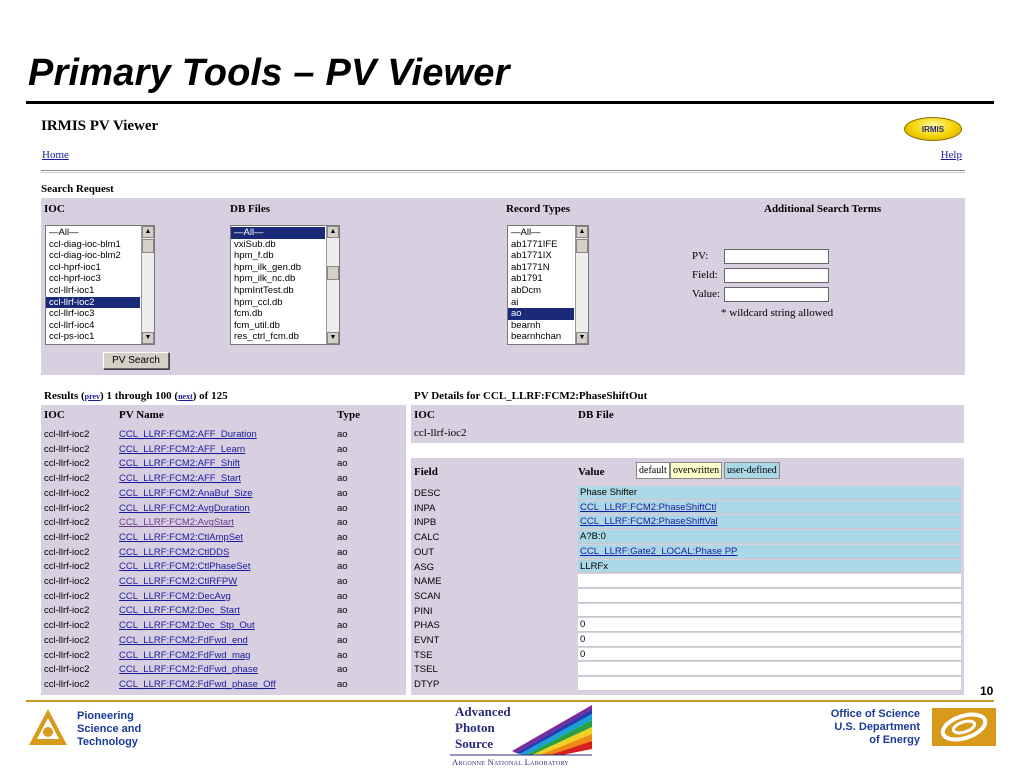  What do you see at coordinates (658, 551) in the screenshot?
I see `field-value-link: CCL_LLRF:Gate2_LOCAL:Phase PP` at bounding box center [658, 551].